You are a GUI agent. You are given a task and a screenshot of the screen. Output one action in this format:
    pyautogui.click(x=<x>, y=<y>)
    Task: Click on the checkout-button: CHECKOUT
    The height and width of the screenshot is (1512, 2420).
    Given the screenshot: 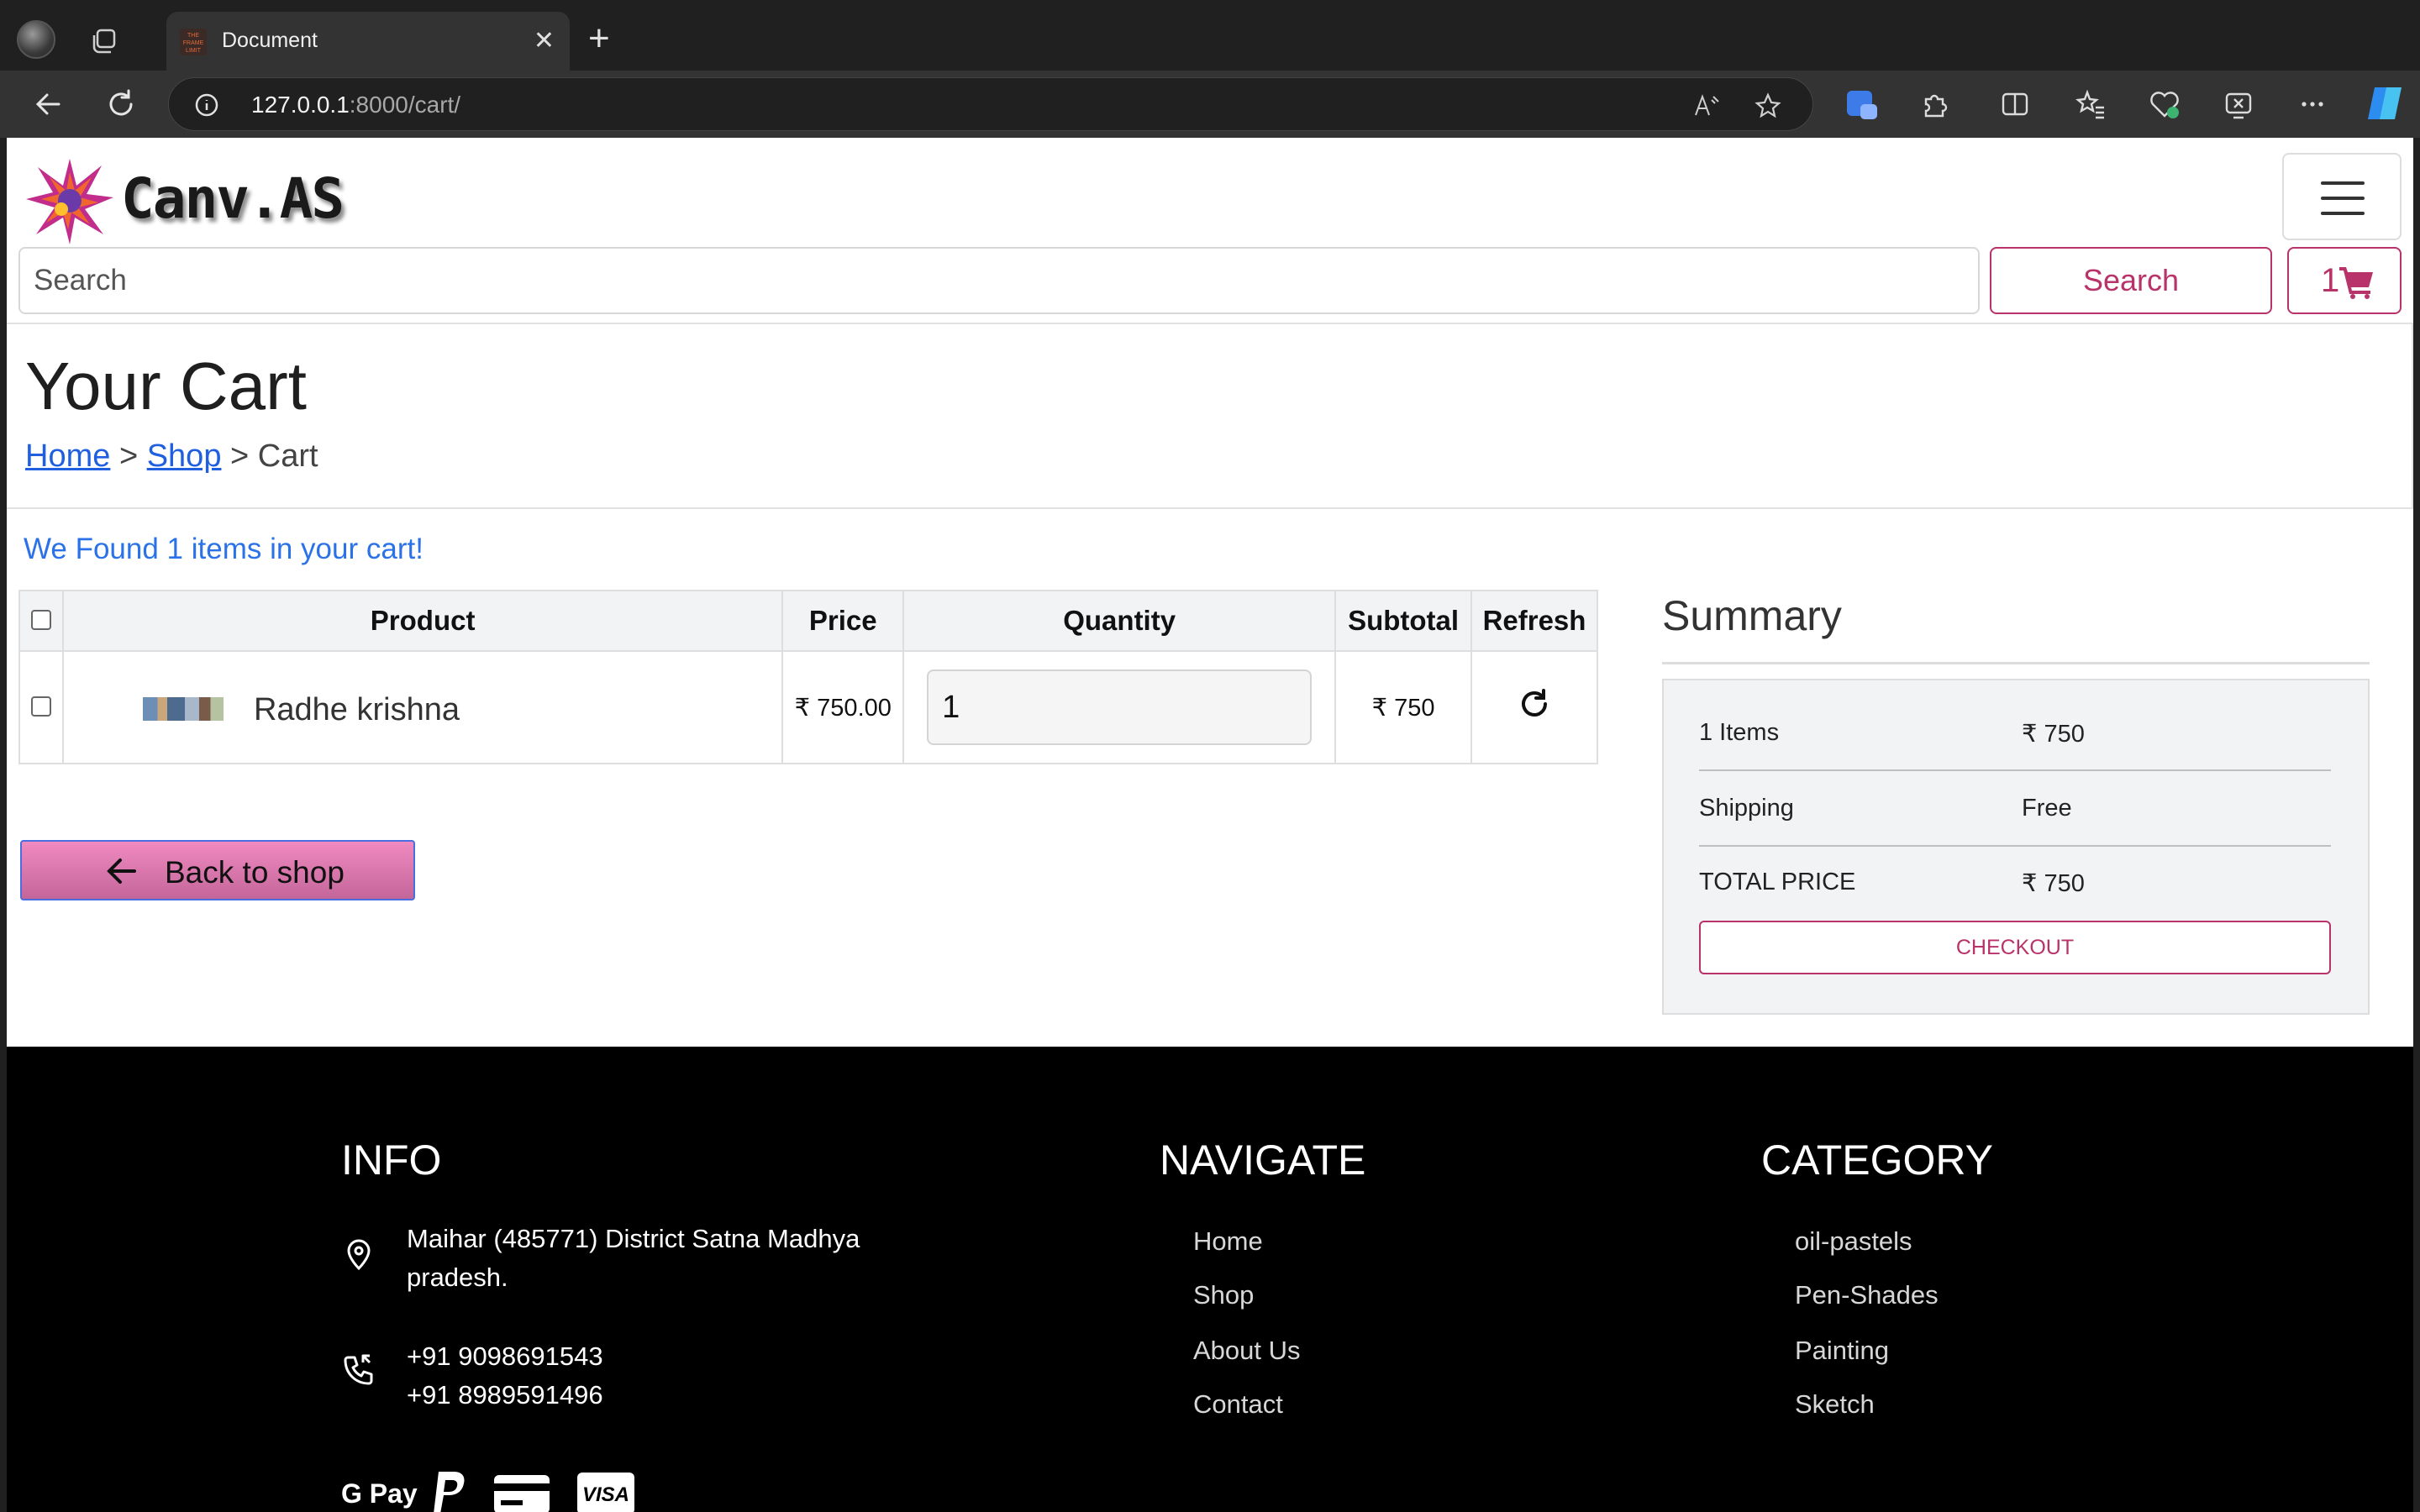 What is the action you would take?
    pyautogui.click(x=2015, y=947)
    